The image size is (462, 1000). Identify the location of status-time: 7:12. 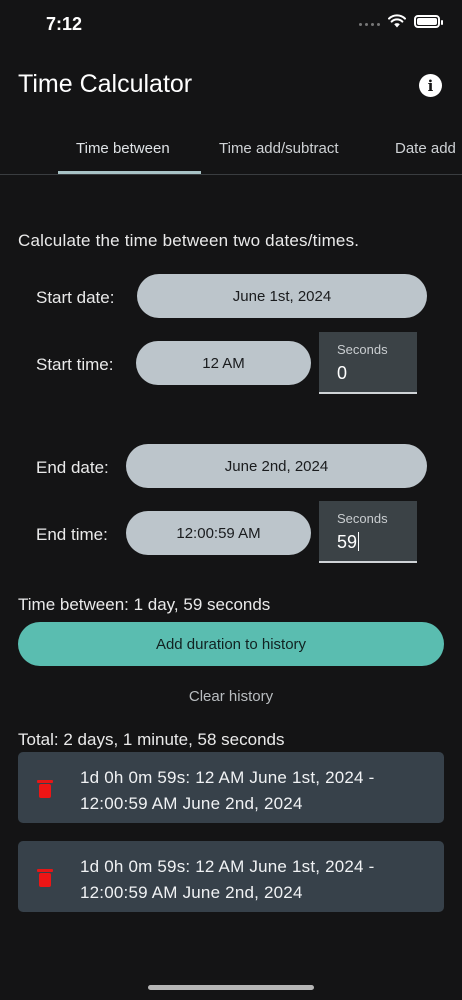
(64, 24).